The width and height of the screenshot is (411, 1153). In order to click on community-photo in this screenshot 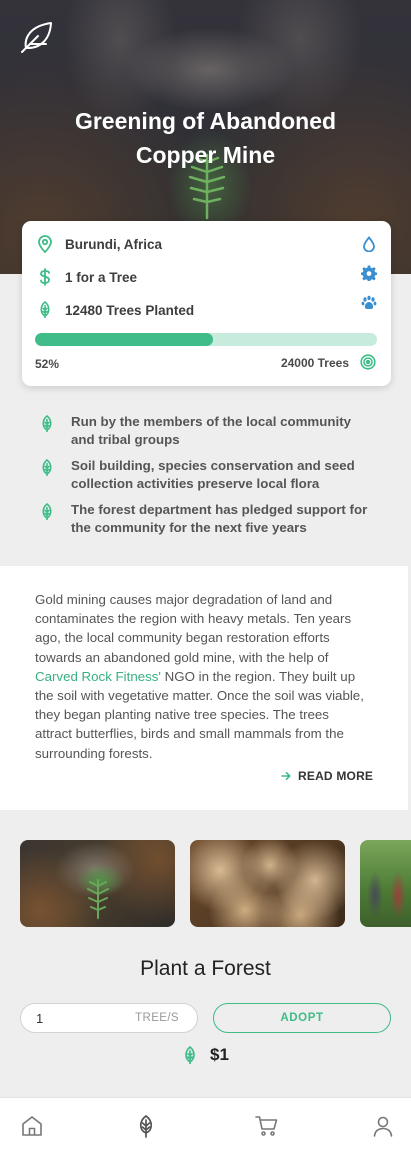, I will do `click(385, 883)`.